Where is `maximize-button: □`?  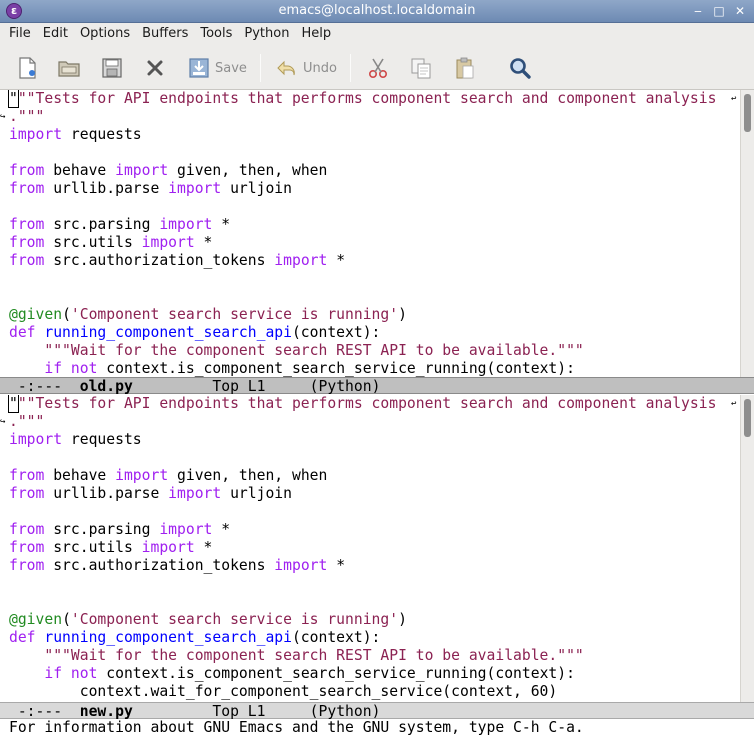 maximize-button: □ is located at coordinates (719, 11).